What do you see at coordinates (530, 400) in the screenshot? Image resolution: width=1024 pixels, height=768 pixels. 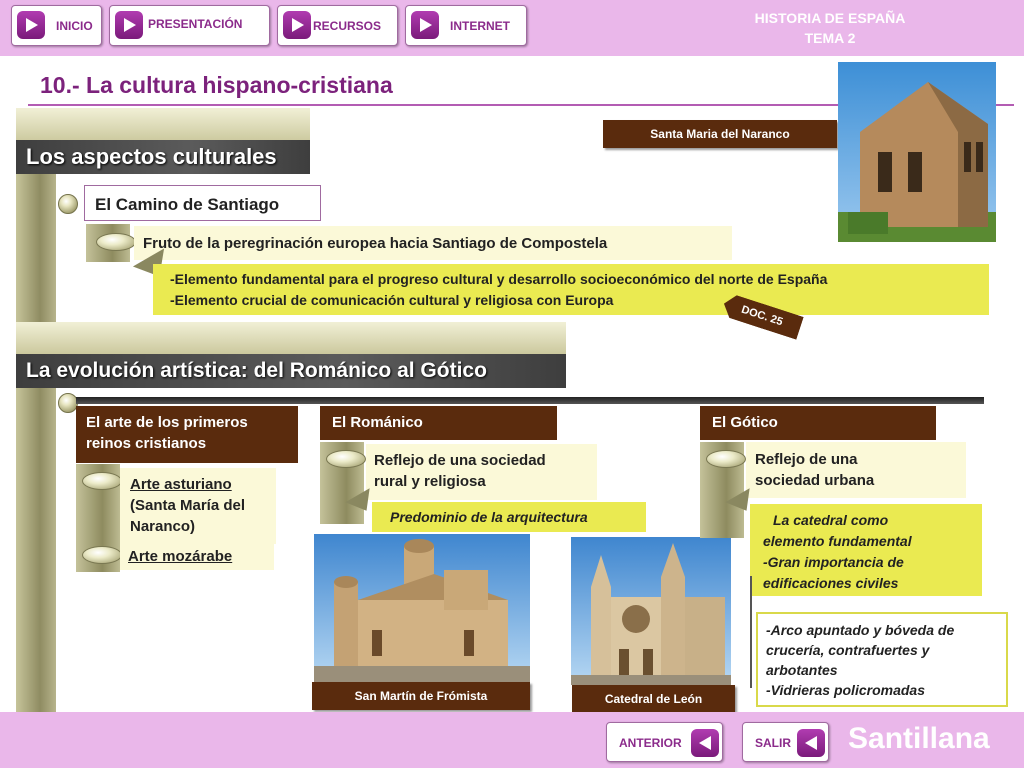 I see `timeline-bar` at bounding box center [530, 400].